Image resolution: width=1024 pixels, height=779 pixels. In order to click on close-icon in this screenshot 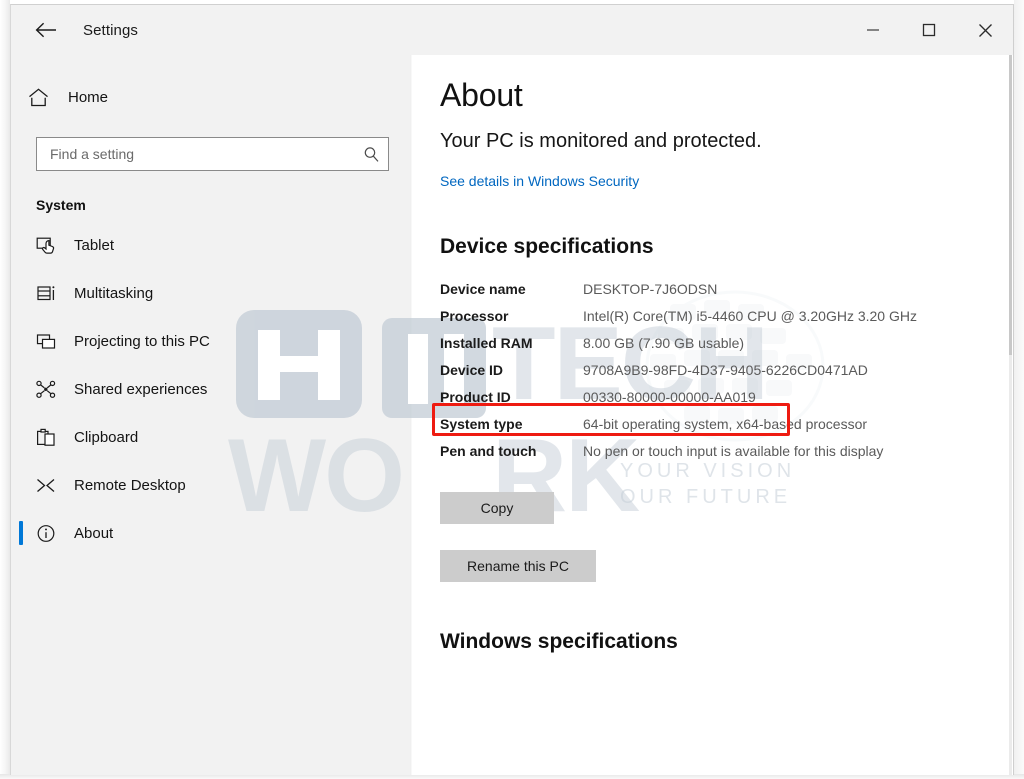, I will do `click(985, 30)`.